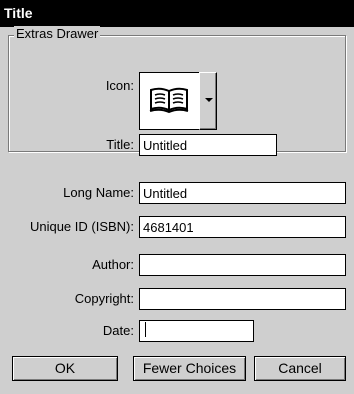  Describe the element at coordinates (300, 368) in the screenshot. I see `cancel-button: Cancel` at that location.